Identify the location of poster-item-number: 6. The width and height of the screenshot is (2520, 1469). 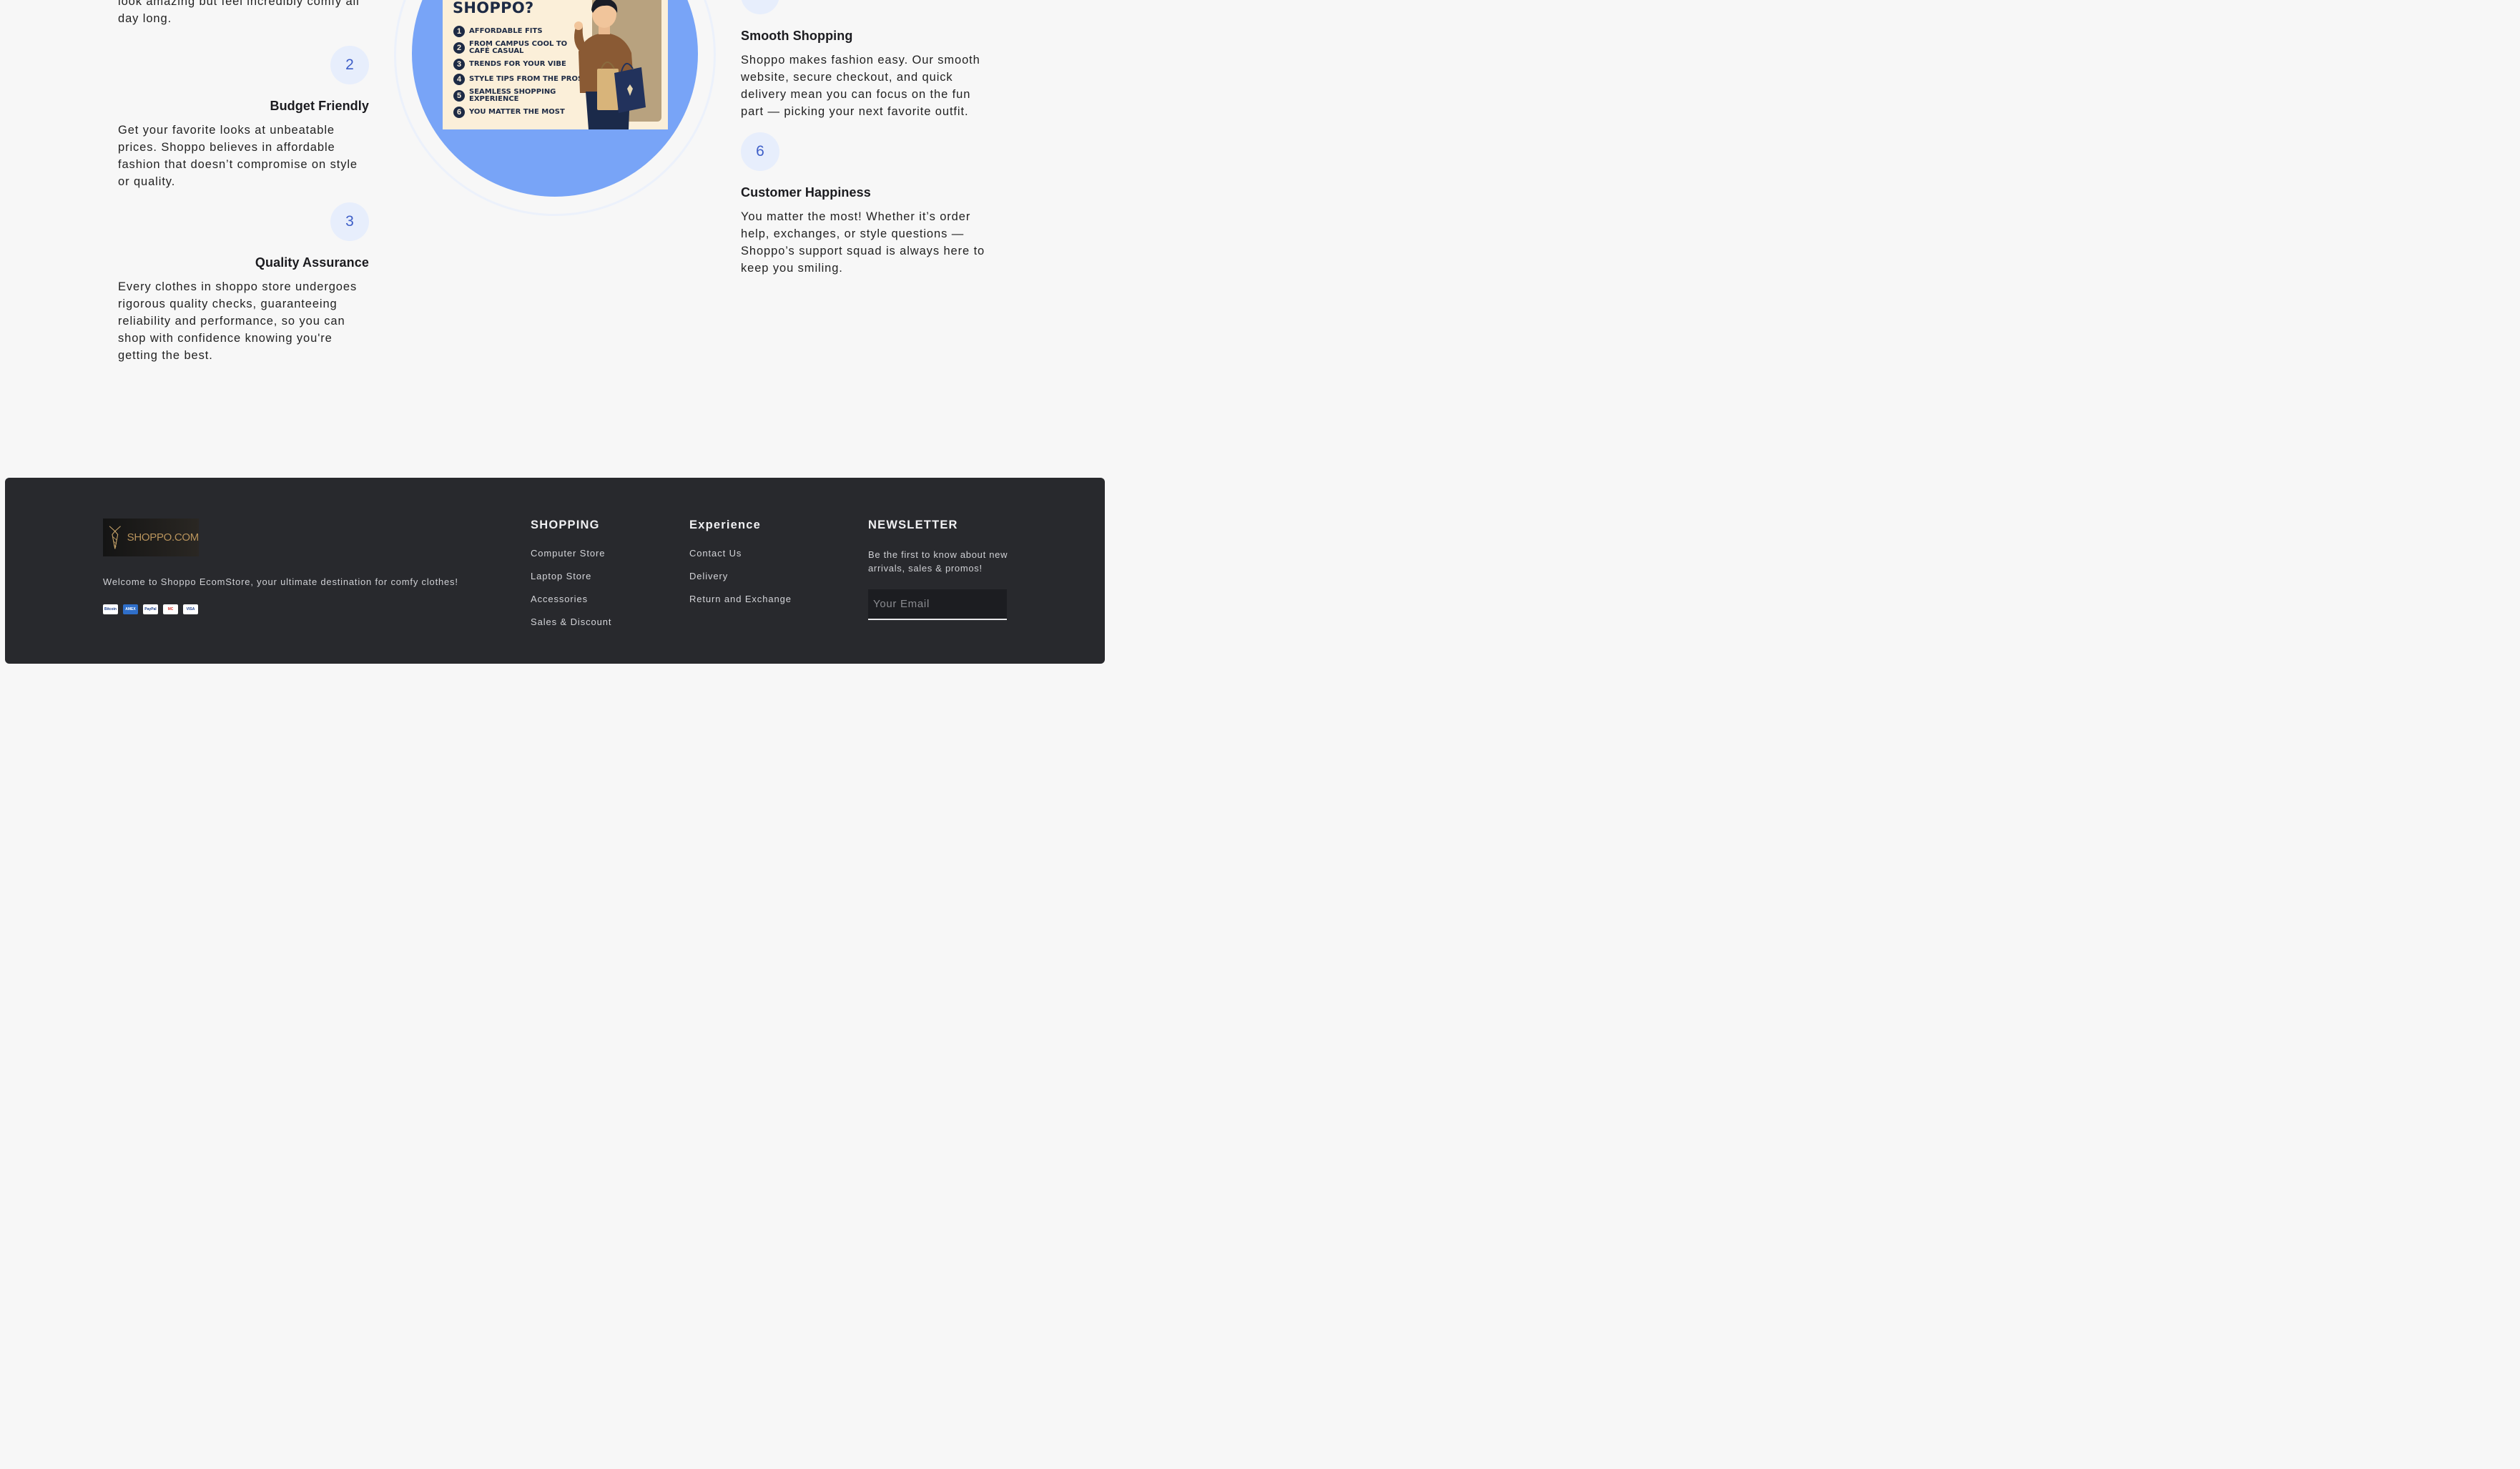
(459, 112).